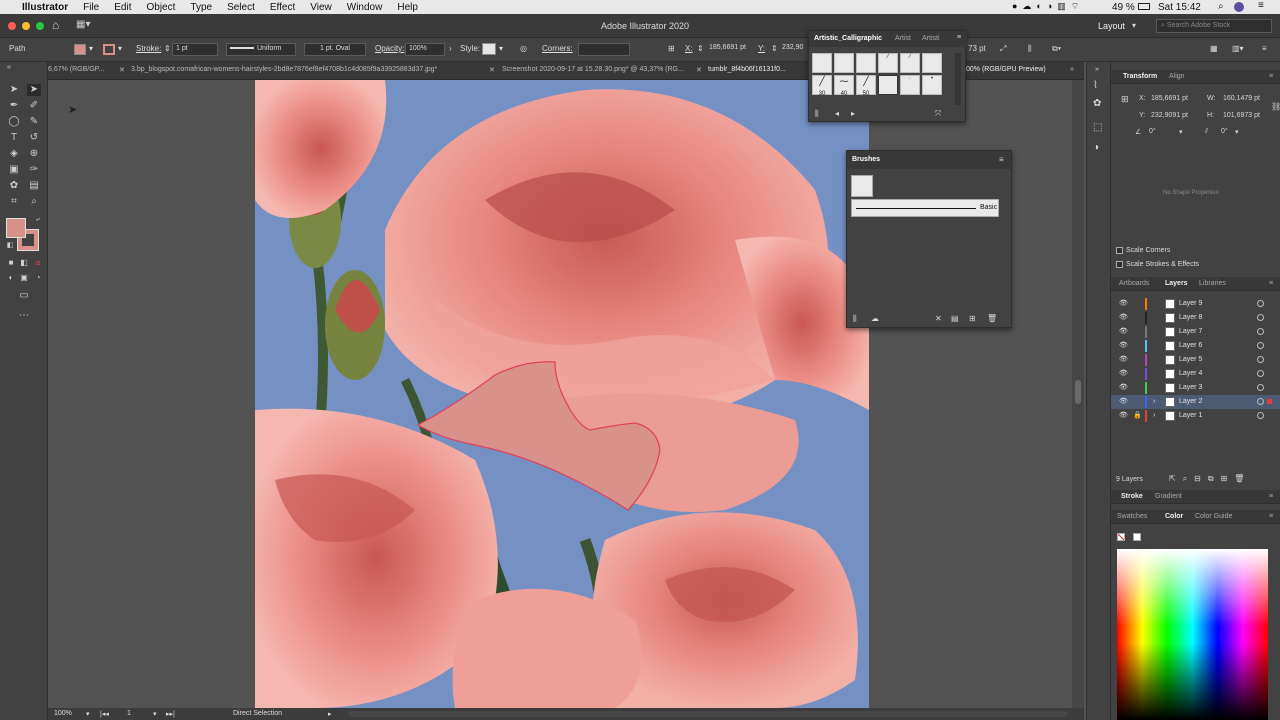 The image size is (1280, 720). I want to click on brush-libraries-menu-icon: ⫼, so click(817, 114).